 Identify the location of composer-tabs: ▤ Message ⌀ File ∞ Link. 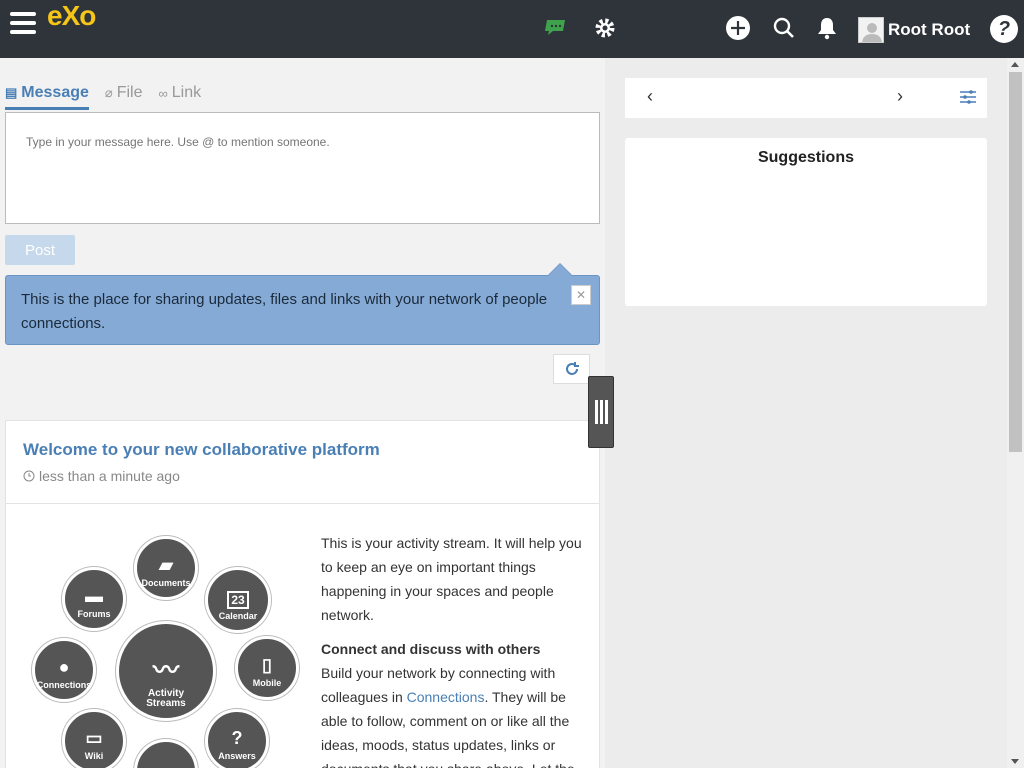
(111, 97).